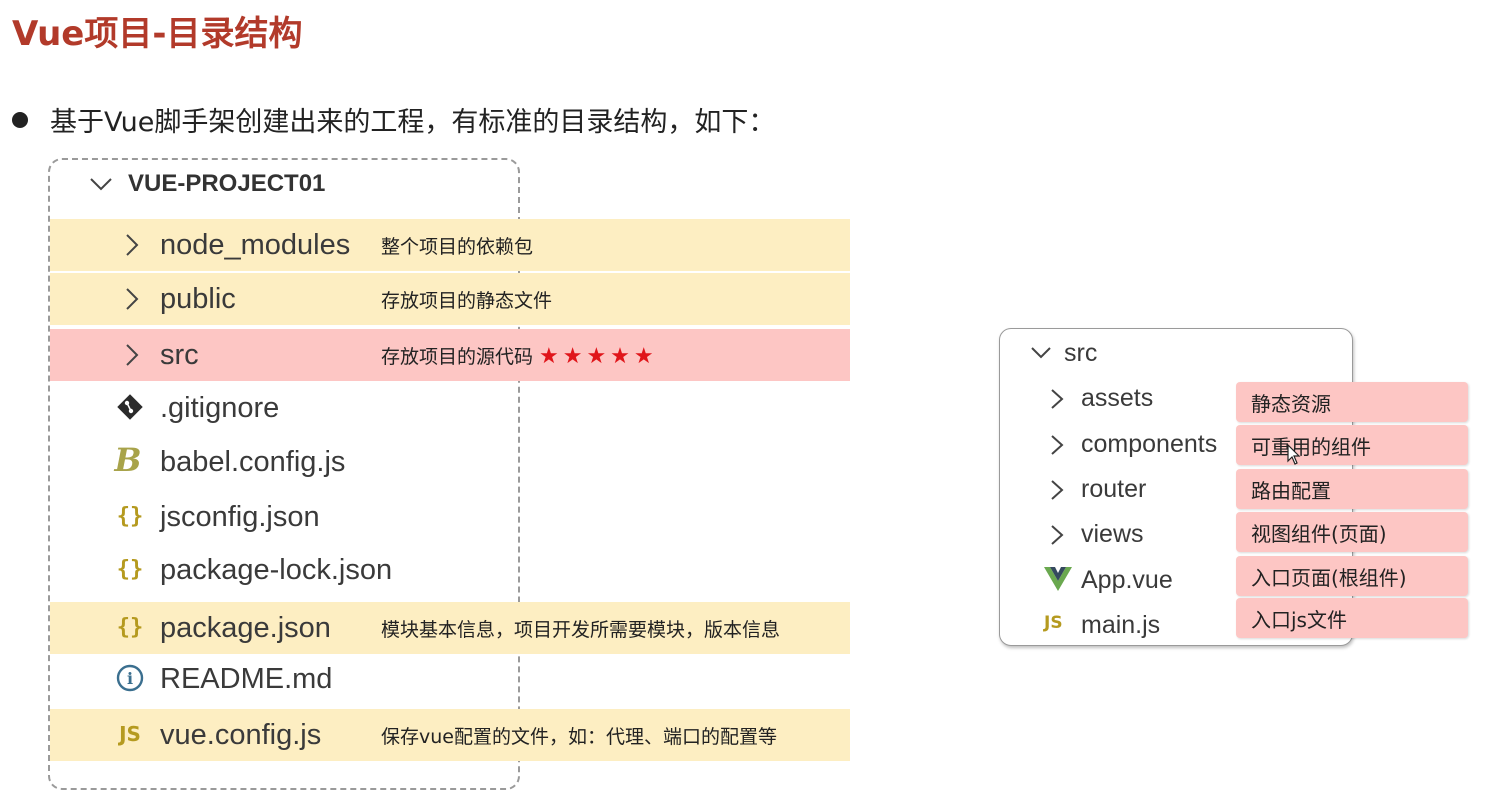  What do you see at coordinates (581, 629) in the screenshot?
I see `tree-item-note: 模块基本信息，项目开发所需要模块，版本信息` at bounding box center [581, 629].